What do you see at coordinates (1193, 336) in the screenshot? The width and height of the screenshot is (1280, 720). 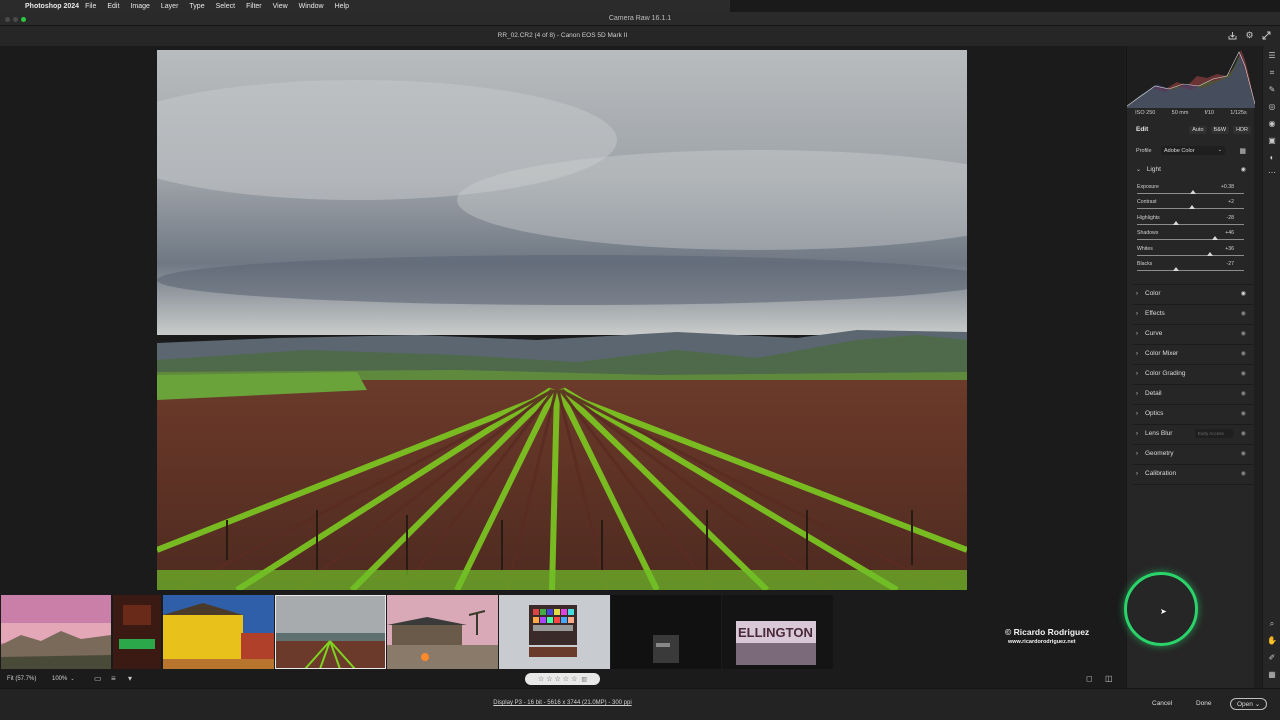 I see `section-curve: › Curve ◉` at bounding box center [1193, 336].